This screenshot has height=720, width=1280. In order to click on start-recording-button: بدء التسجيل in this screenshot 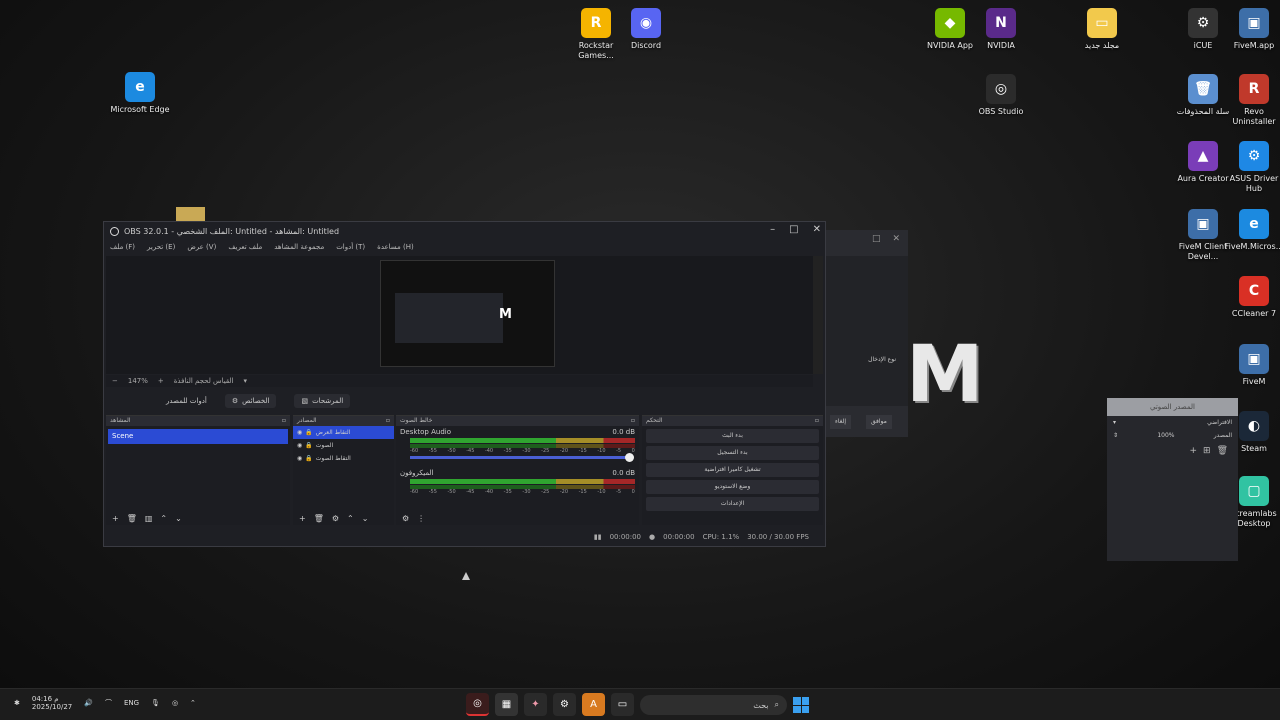, I will do `click(732, 453)`.